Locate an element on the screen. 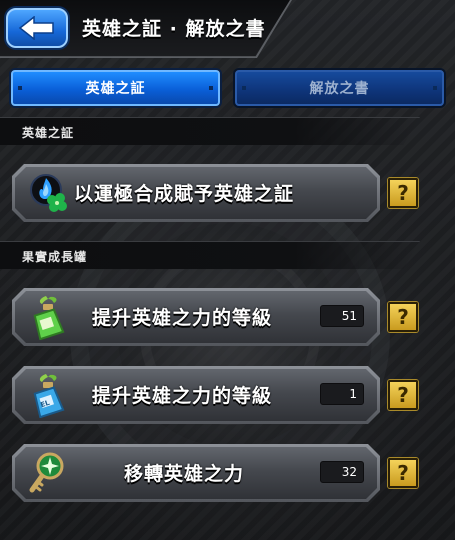 The width and height of the screenshot is (455, 540). item-count: 32 is located at coordinates (342, 472).